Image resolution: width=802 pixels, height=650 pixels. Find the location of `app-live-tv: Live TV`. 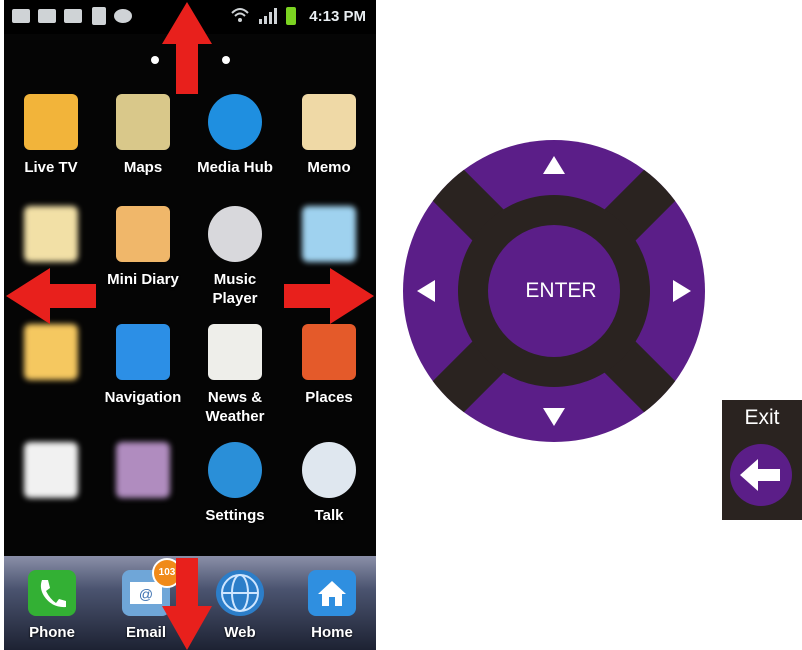

app-live-tv: Live TV is located at coordinates (51, 135).